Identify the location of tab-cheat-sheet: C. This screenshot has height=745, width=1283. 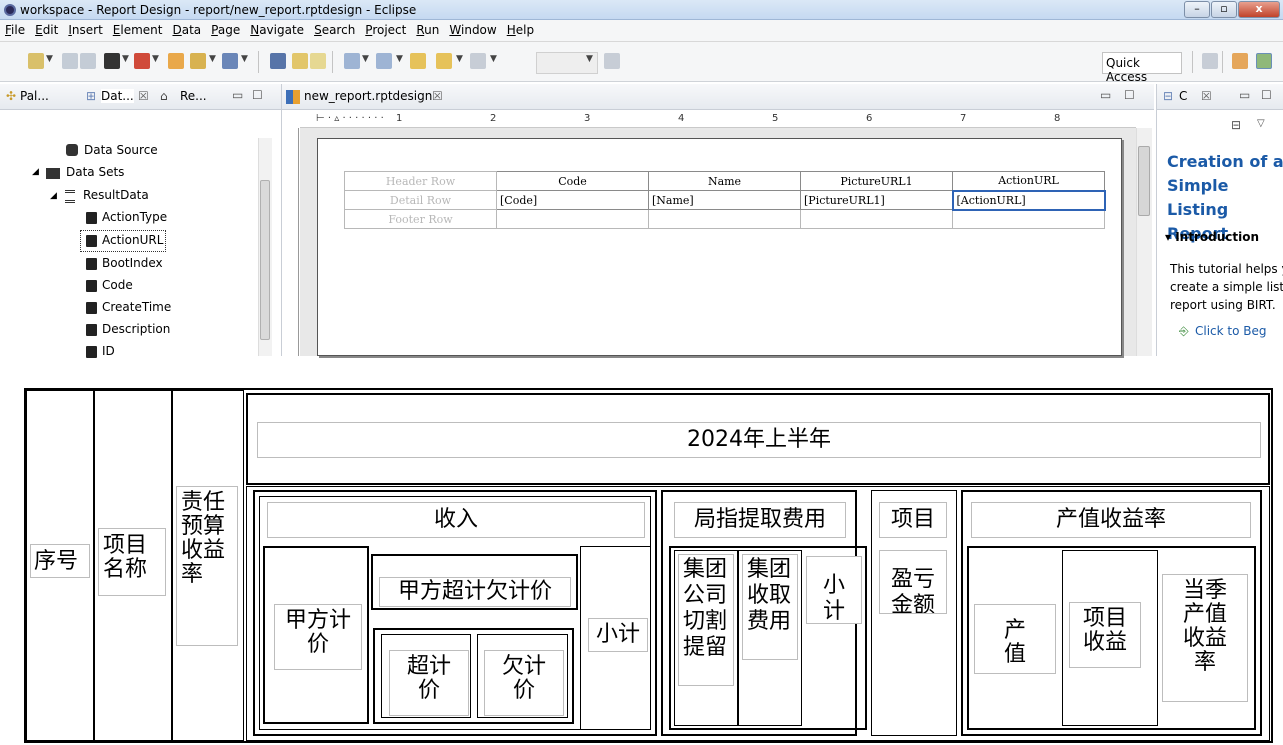
(1183, 96).